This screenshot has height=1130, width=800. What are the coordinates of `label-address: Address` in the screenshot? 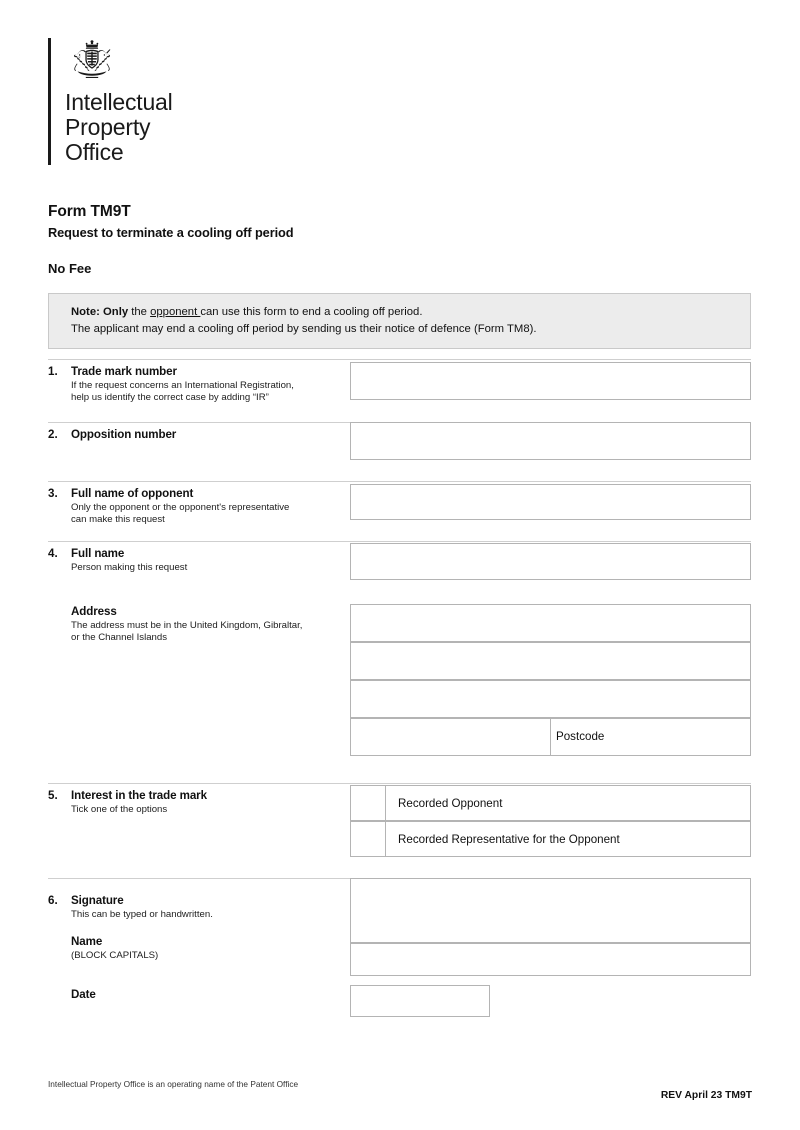 It's located at (94, 611).